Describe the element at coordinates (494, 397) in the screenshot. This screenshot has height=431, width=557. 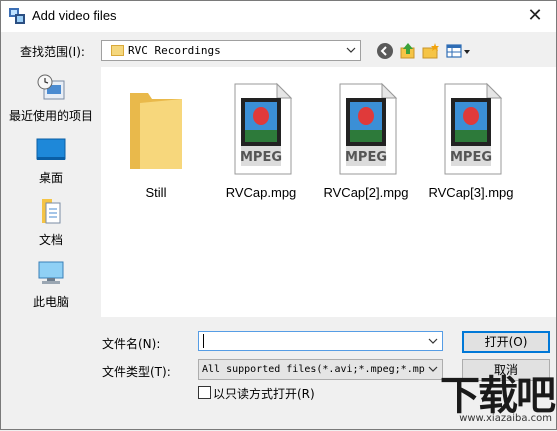
I see `watermark: 下载吧 www.xiazaiba.com` at that location.